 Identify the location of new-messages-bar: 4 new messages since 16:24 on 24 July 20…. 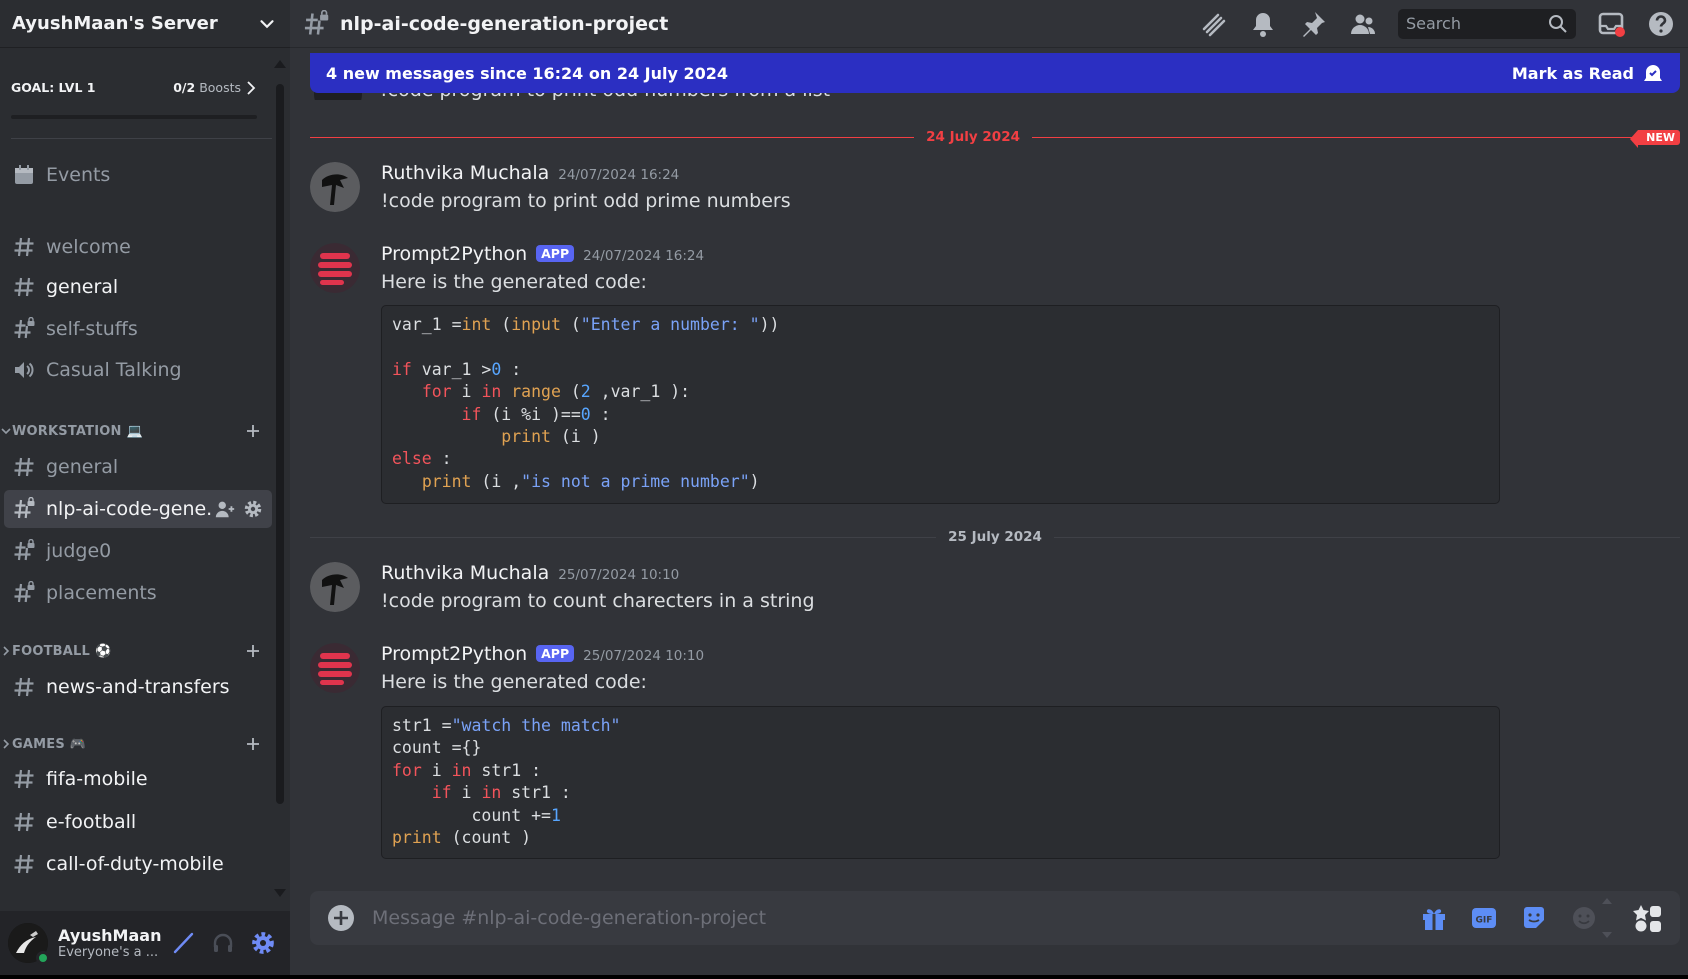
(995, 73).